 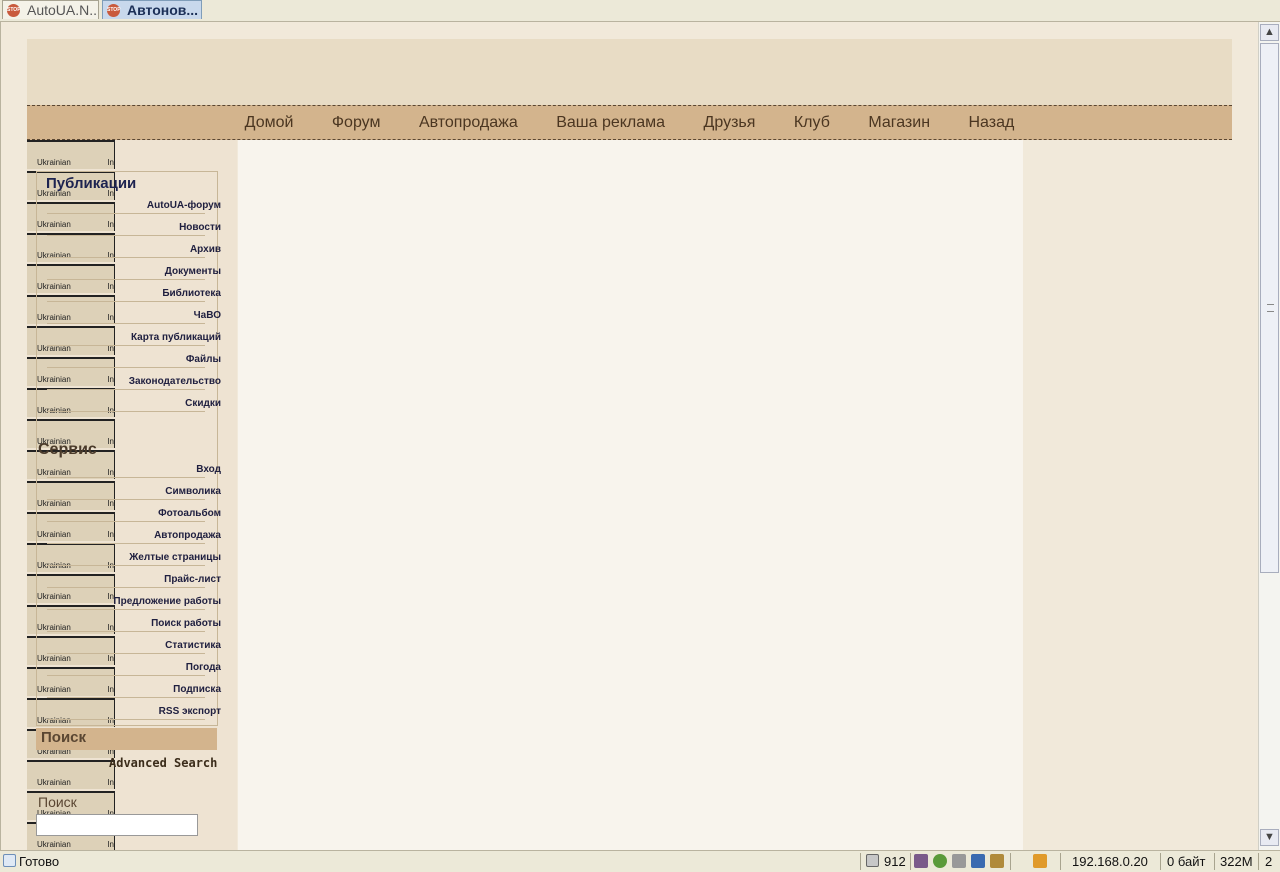 I want to click on menu-legislation: Законодательство, so click(x=175, y=381).